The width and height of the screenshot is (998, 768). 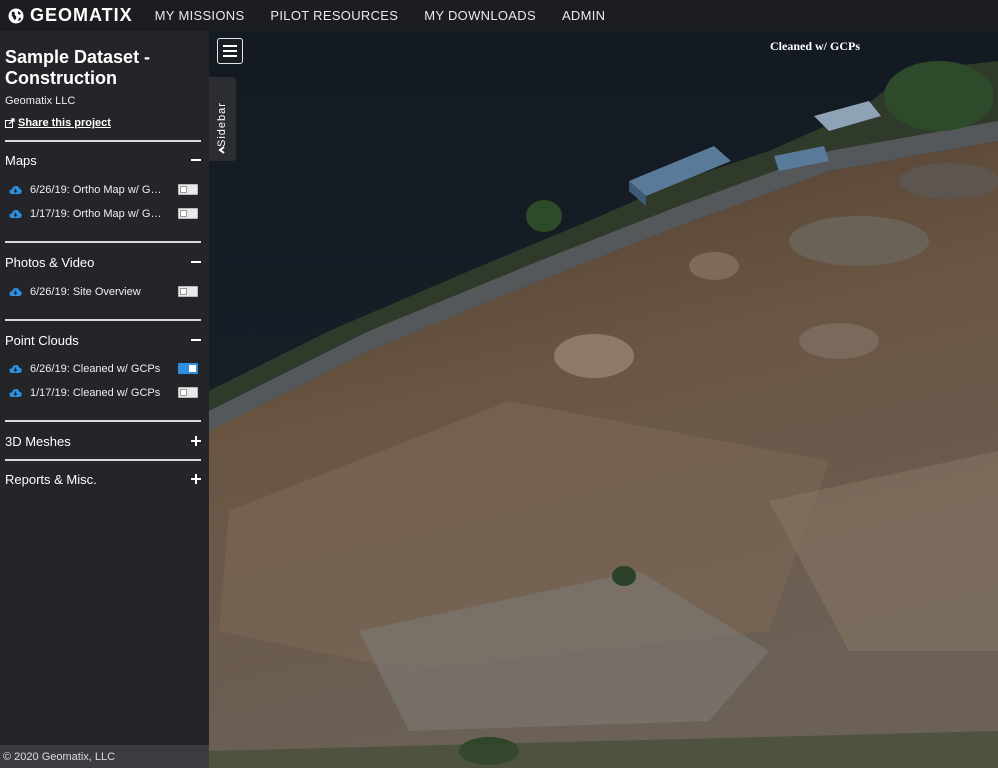 I want to click on section-meshes-title: 3D Meshes, so click(x=38, y=441).